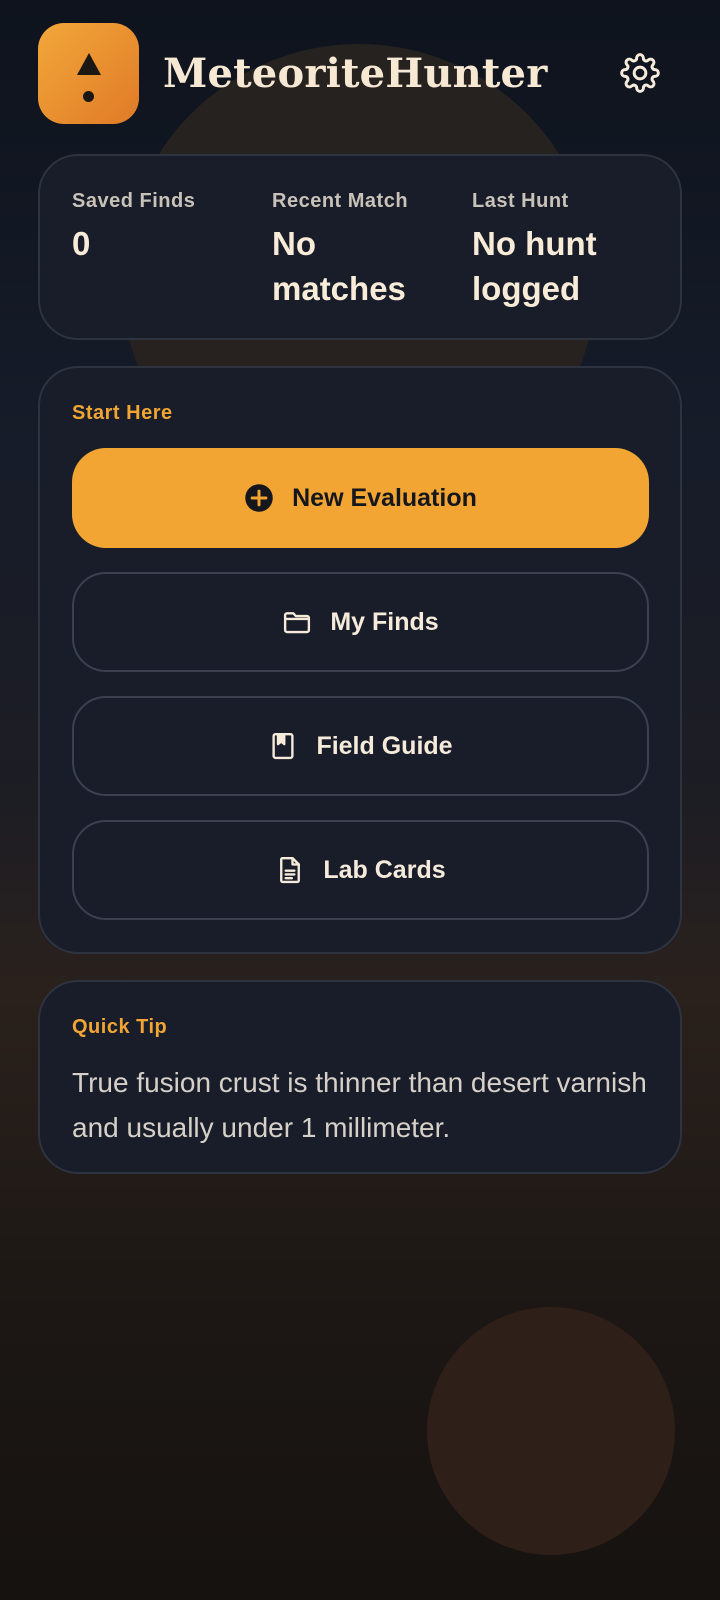  I want to click on stat-value: 0, so click(81, 243).